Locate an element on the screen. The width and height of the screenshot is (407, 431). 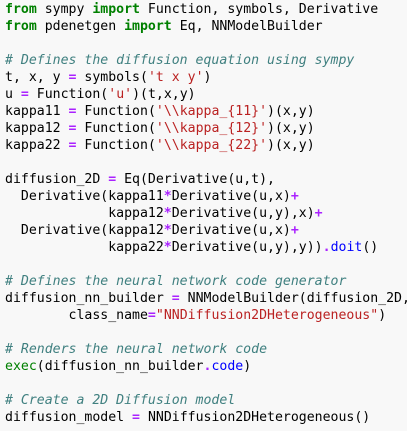
code-token: () is located at coordinates (370, 247).